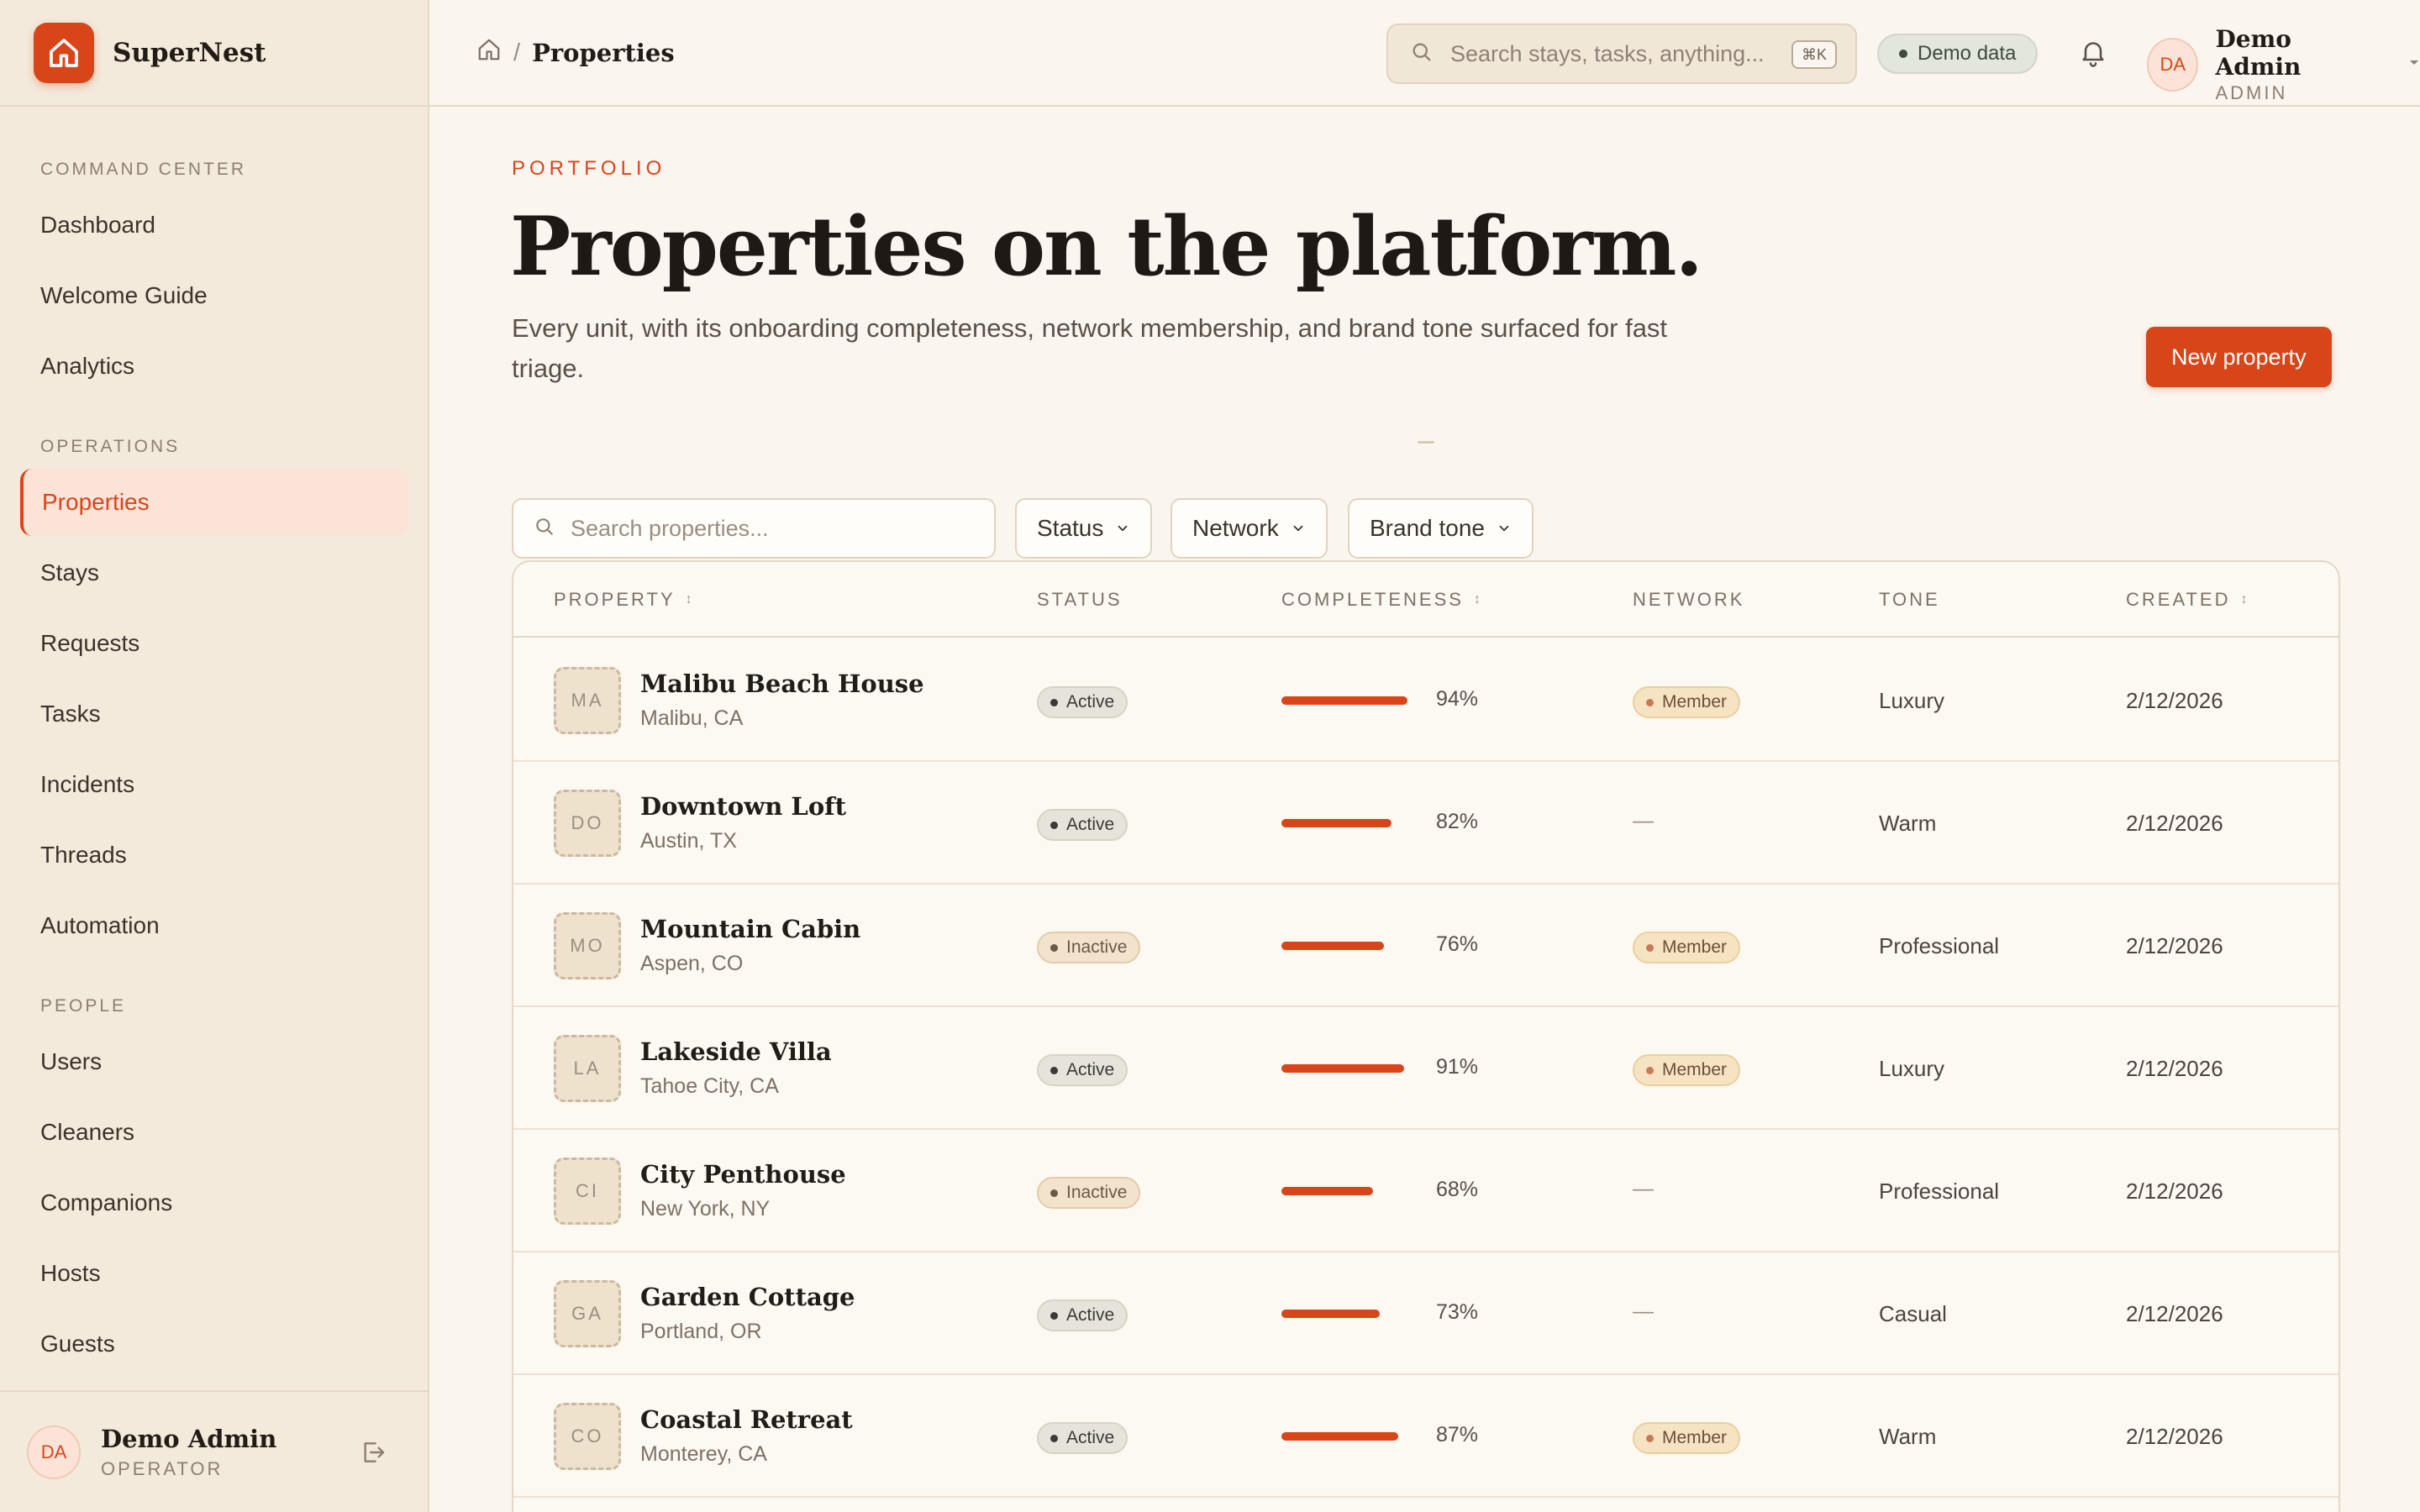 This screenshot has width=2420, height=1512. What do you see at coordinates (603, 53) in the screenshot?
I see `breadcrumb-current: Properties` at bounding box center [603, 53].